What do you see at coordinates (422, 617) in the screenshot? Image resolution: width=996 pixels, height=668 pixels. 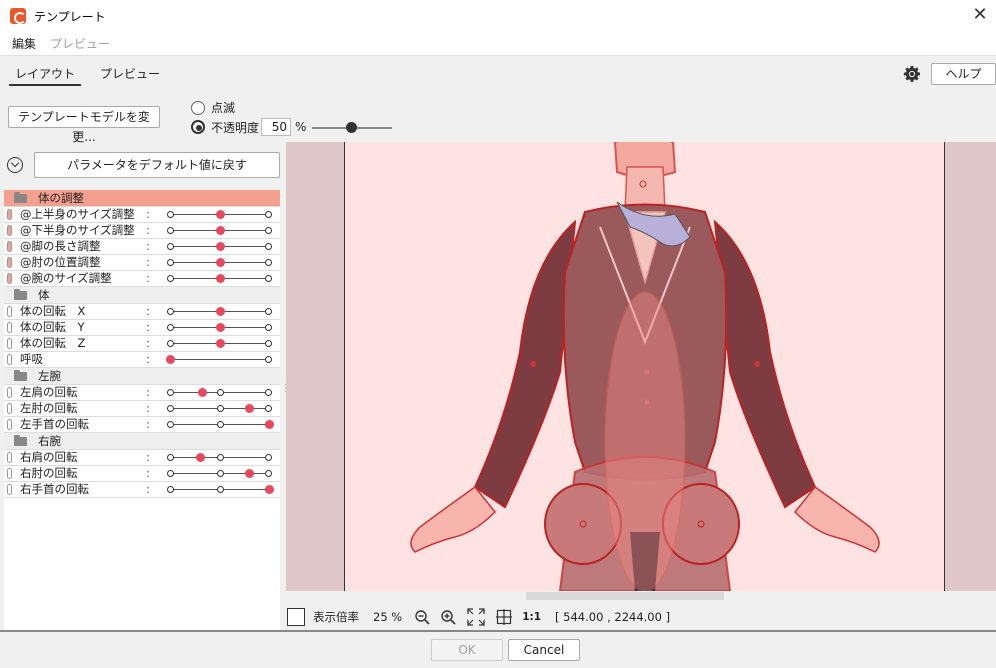 I see `zoom-out-icon` at bounding box center [422, 617].